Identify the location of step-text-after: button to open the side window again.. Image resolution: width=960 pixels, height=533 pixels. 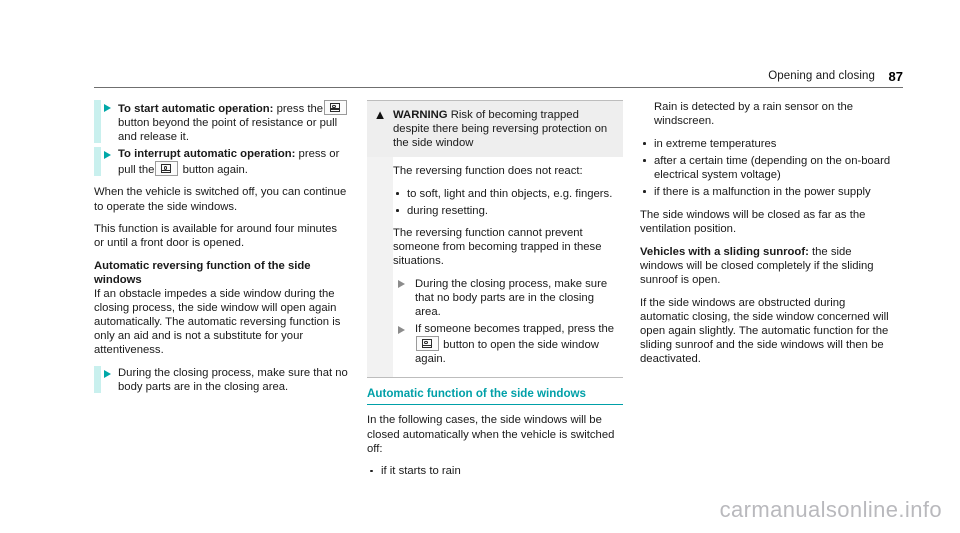
(507, 352).